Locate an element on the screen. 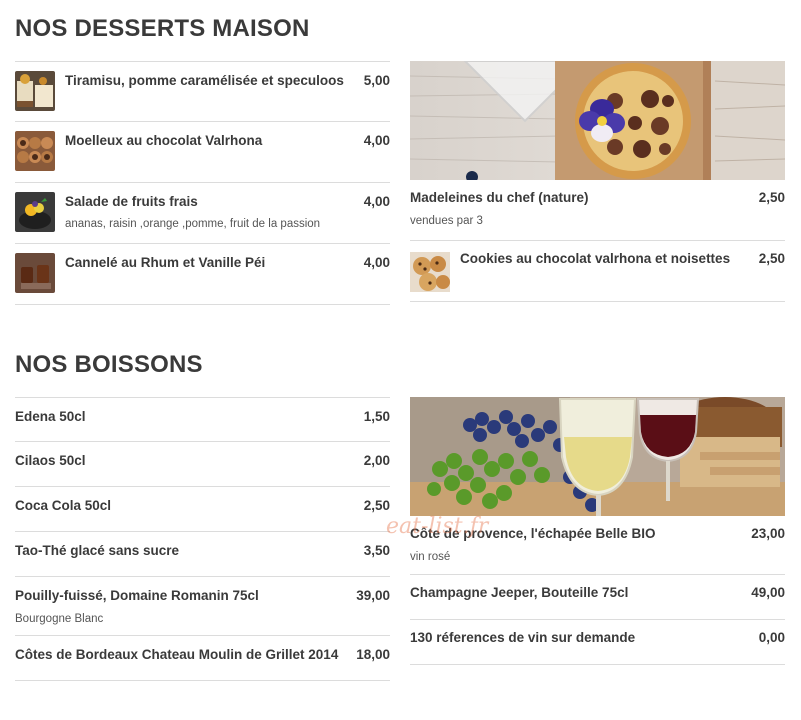  tart-photo is located at coordinates (597, 120).